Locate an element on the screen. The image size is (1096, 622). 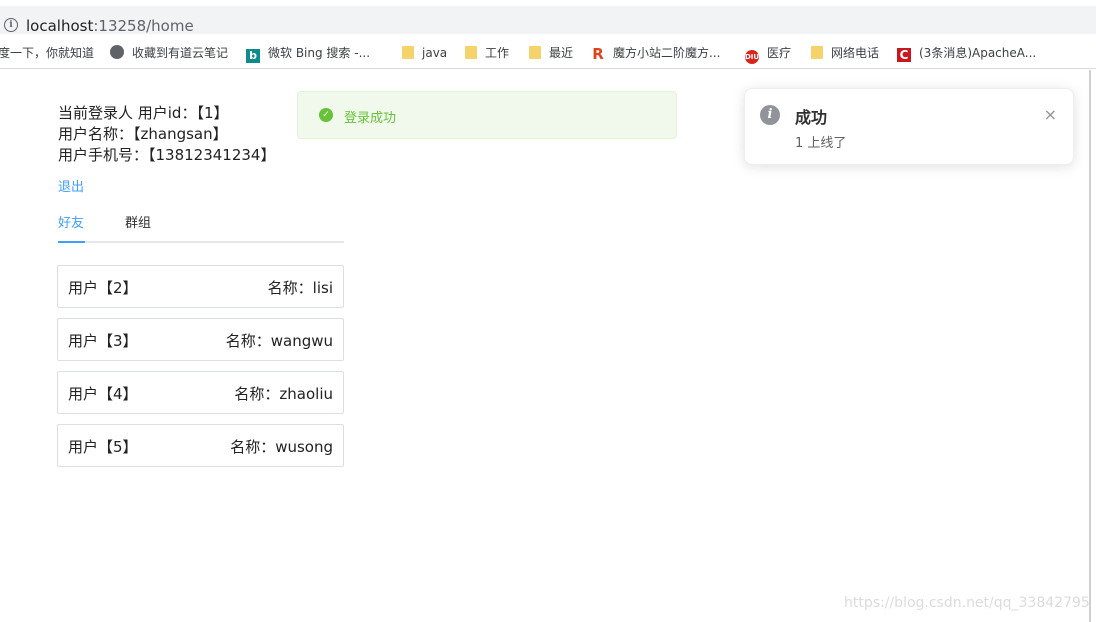
friend-card: 用户【4】 名称：zhaoliu is located at coordinates (200, 392).